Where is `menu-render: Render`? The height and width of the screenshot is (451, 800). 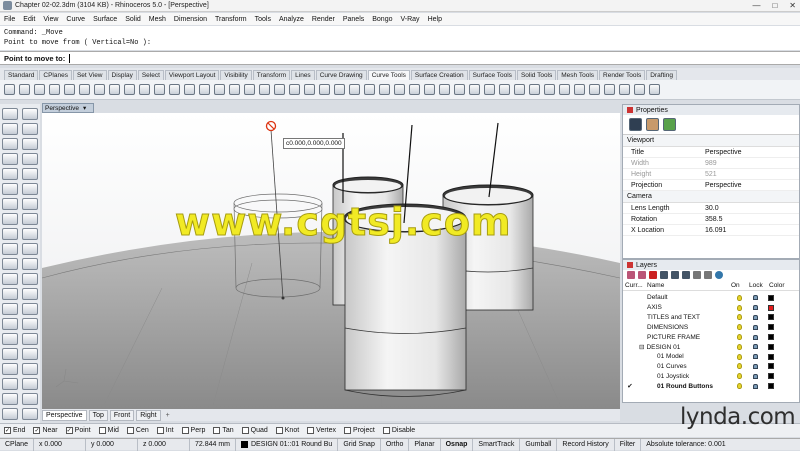
menu-render: Render is located at coordinates (323, 19).